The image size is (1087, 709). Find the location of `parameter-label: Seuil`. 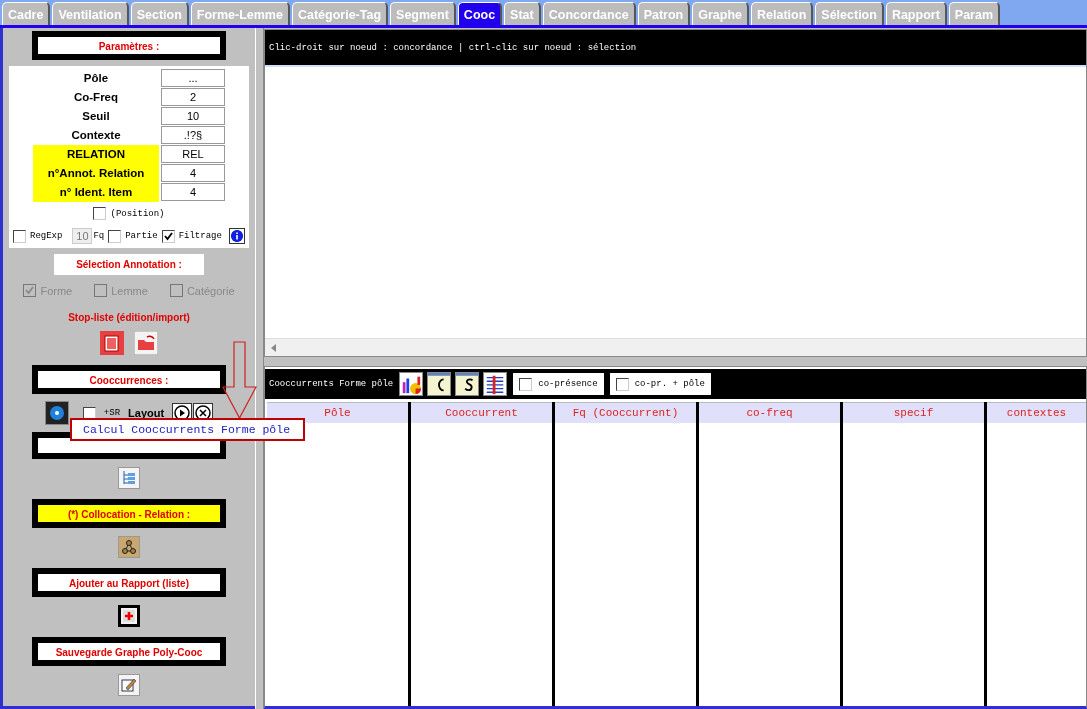

parameter-label: Seuil is located at coordinates (96, 116).